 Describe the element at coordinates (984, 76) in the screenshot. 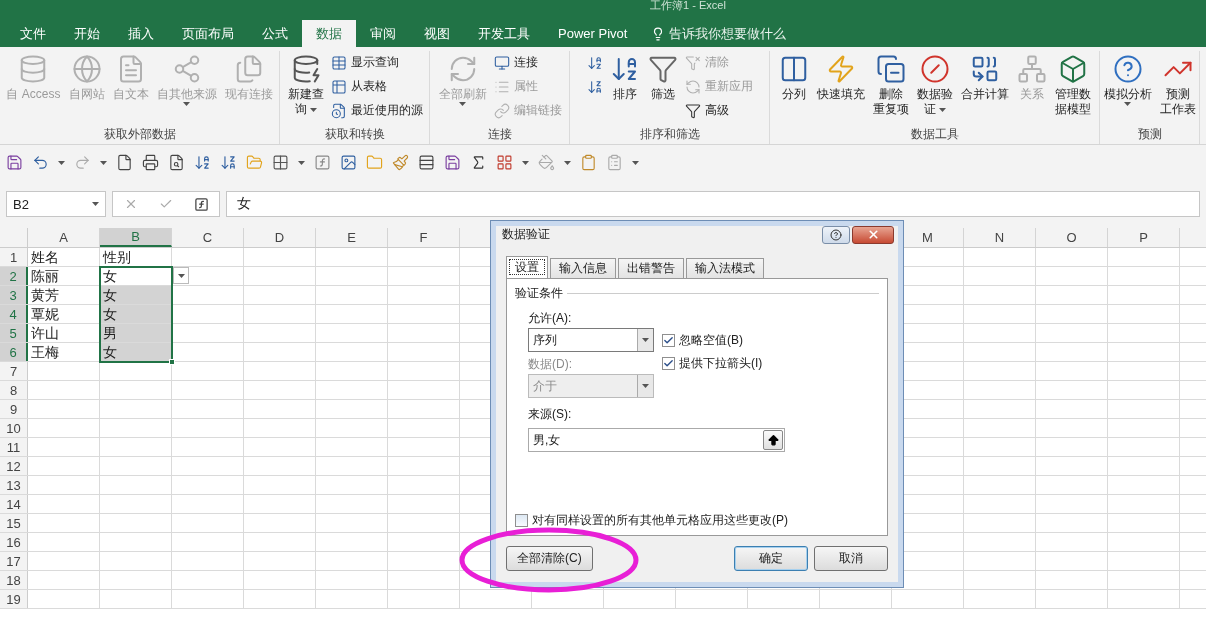

I see `ribbon-button: 合并计算` at that location.